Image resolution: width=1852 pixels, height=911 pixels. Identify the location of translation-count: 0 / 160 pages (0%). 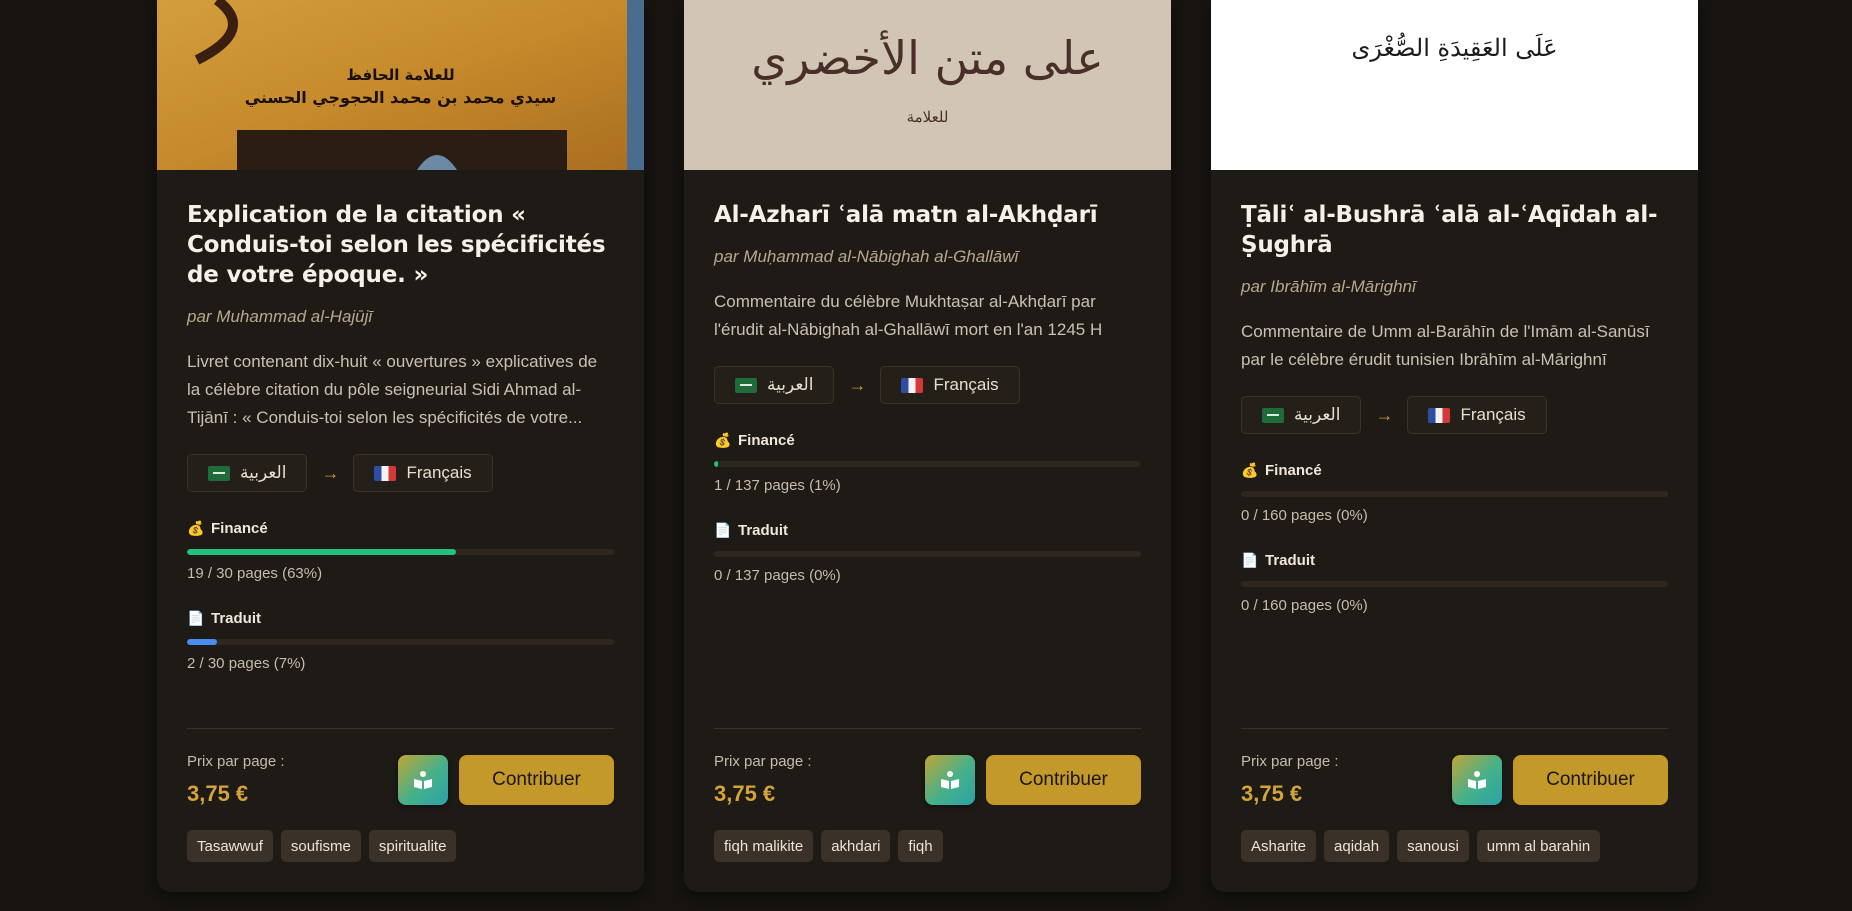
(1304, 605).